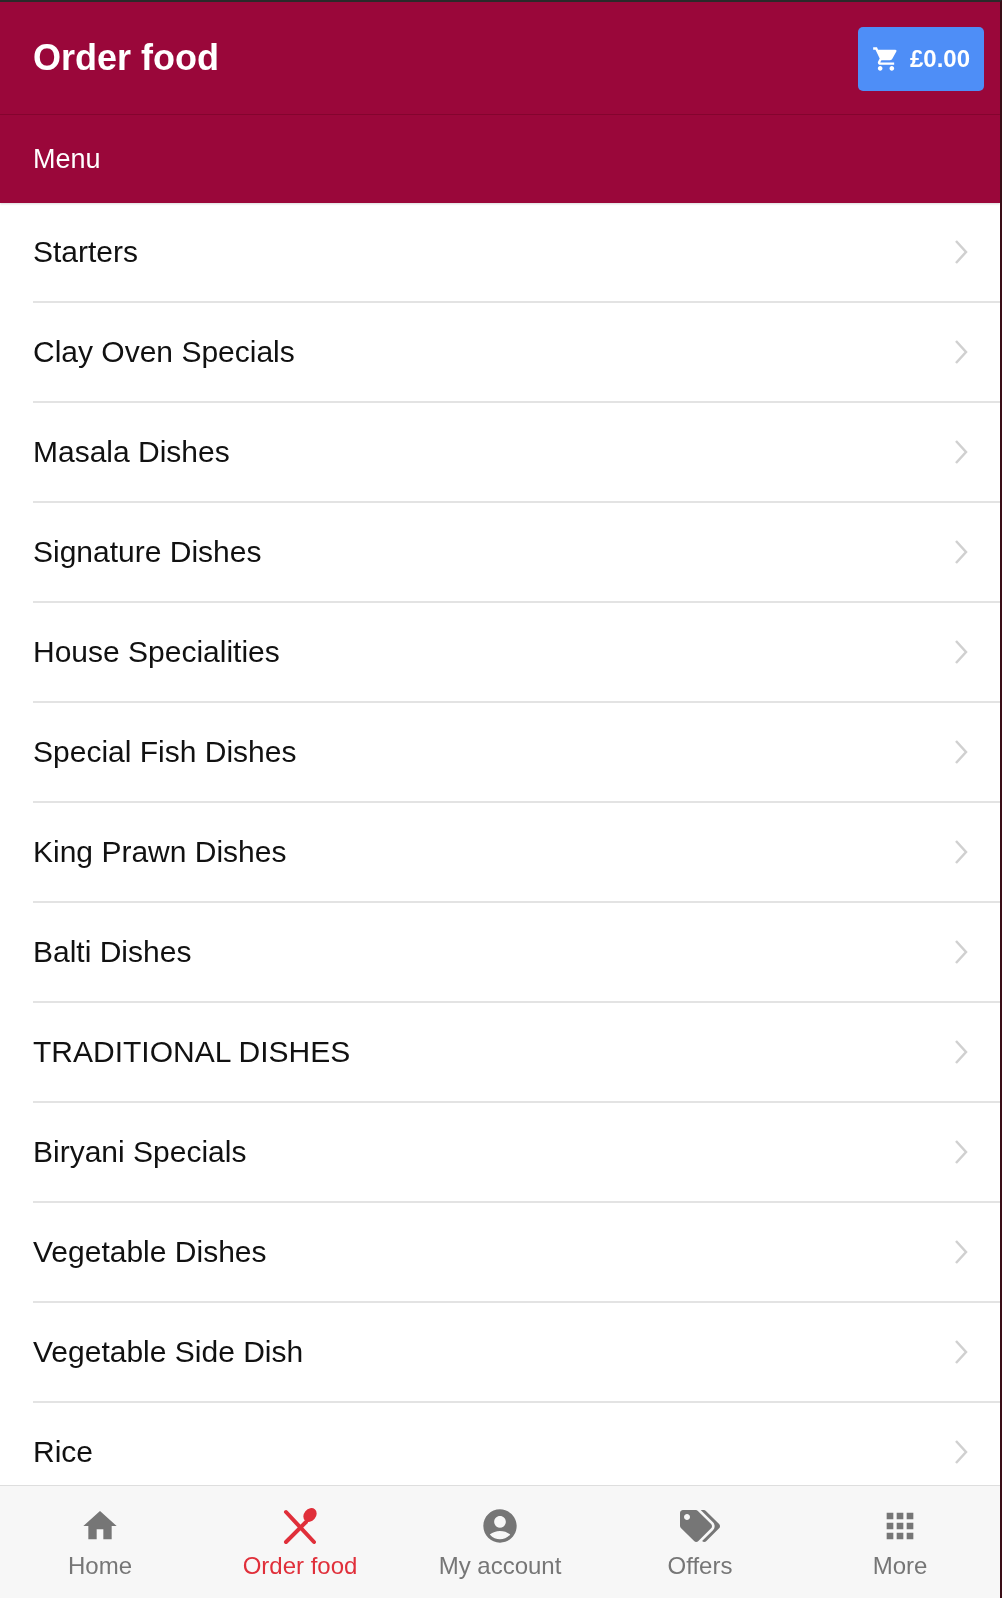  I want to click on nav-tab: Order food, so click(300, 1543).